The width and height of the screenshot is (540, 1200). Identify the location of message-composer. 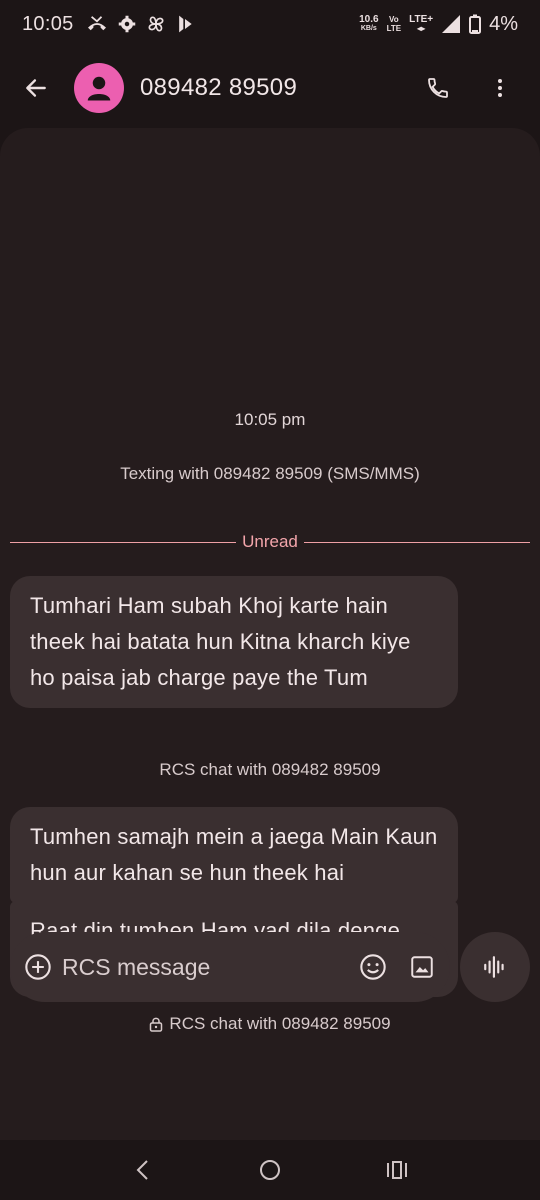
(230, 967).